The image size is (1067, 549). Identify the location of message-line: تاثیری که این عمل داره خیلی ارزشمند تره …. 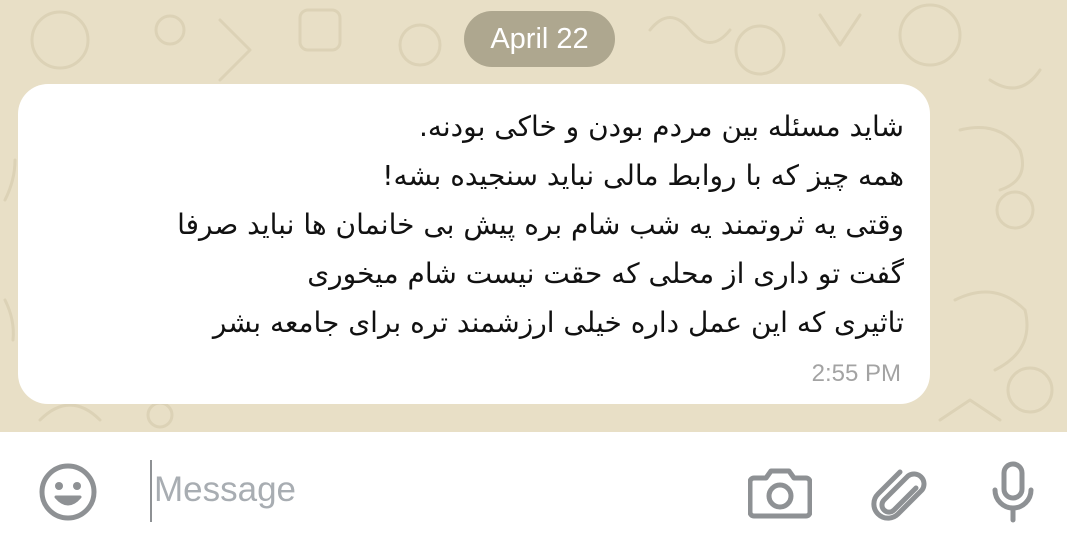
(558, 322).